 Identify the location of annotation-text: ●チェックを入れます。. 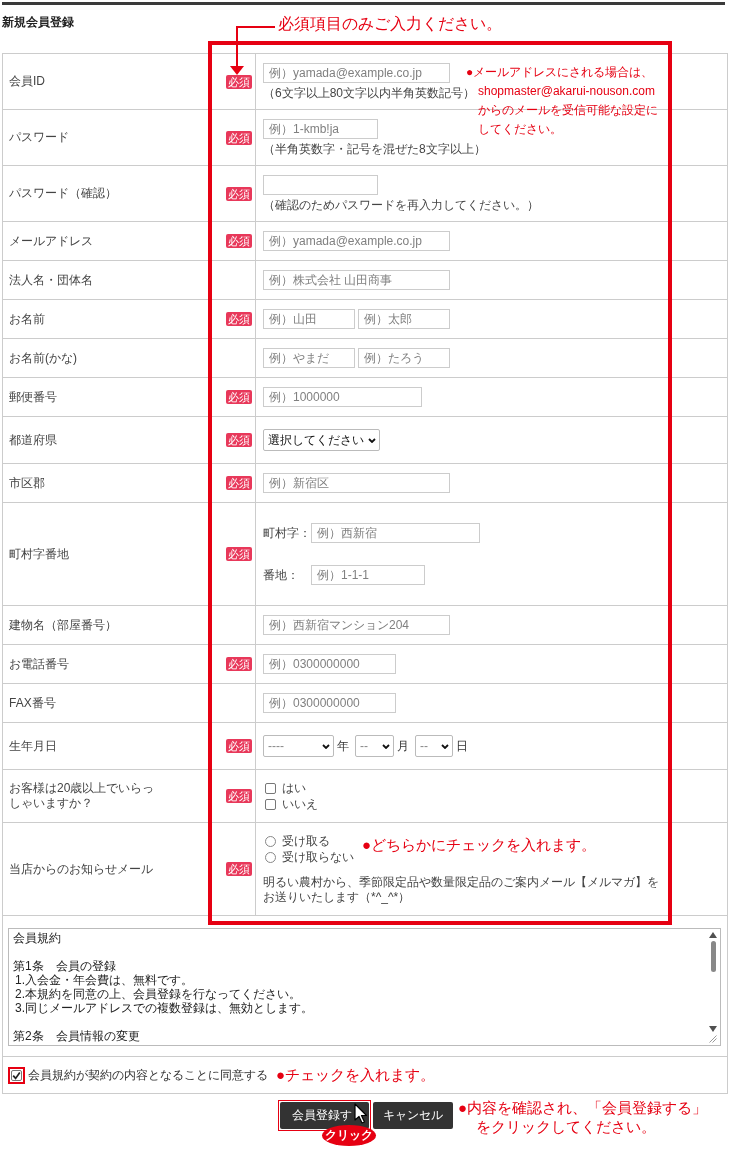
(356, 1075).